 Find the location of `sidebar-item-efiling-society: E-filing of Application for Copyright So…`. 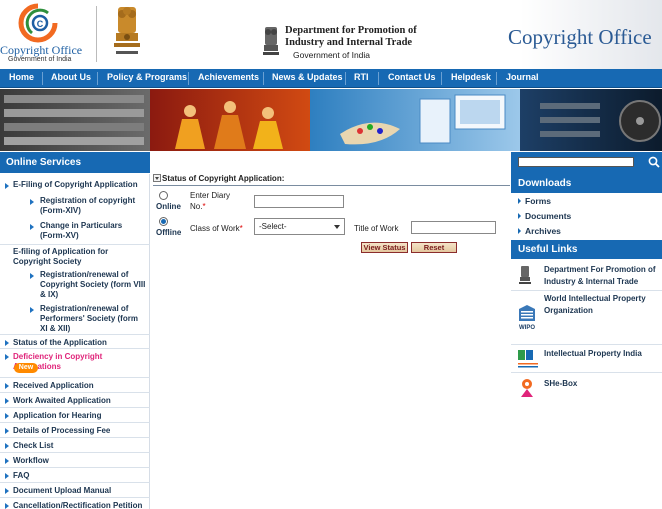

sidebar-item-efiling-society: E-filing of Application for Copyright So… is located at coordinates (75, 255).